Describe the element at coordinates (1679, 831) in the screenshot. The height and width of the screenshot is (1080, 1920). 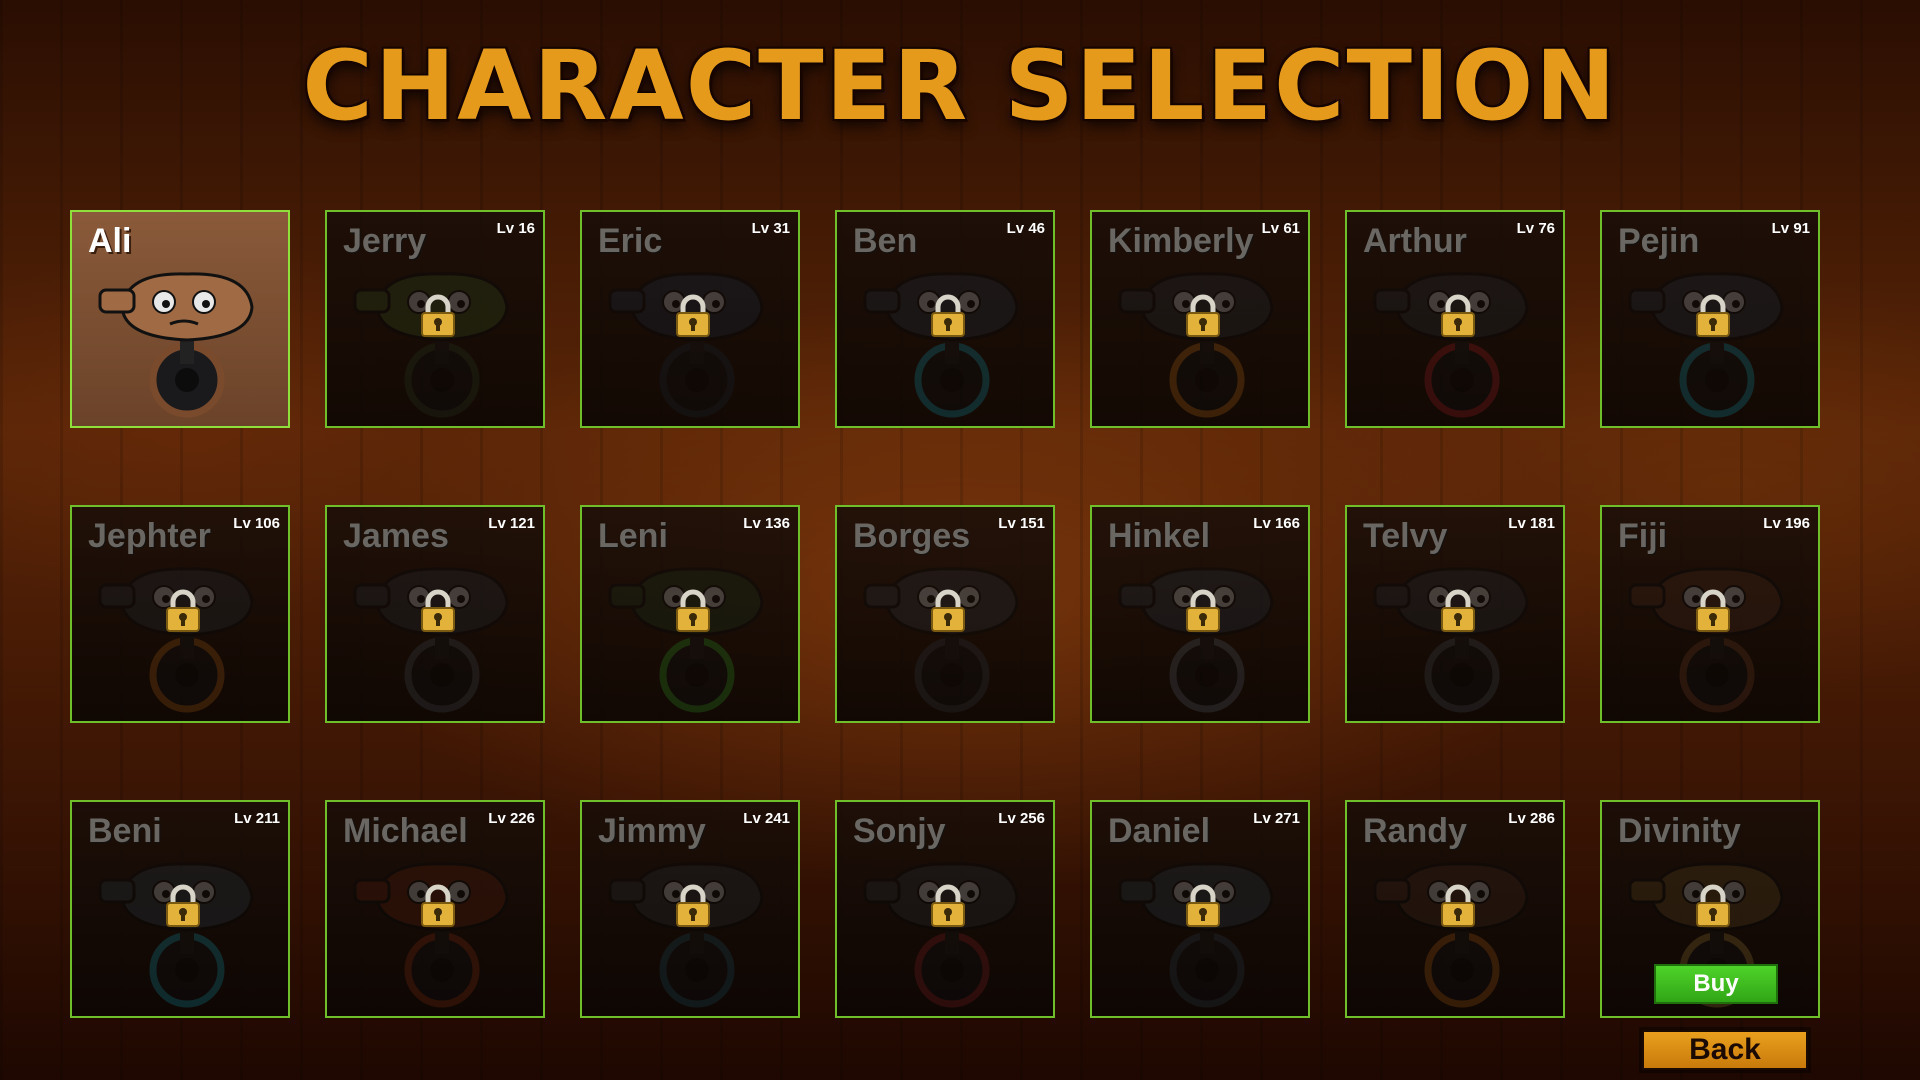
I see `character-name: Divinity` at that location.